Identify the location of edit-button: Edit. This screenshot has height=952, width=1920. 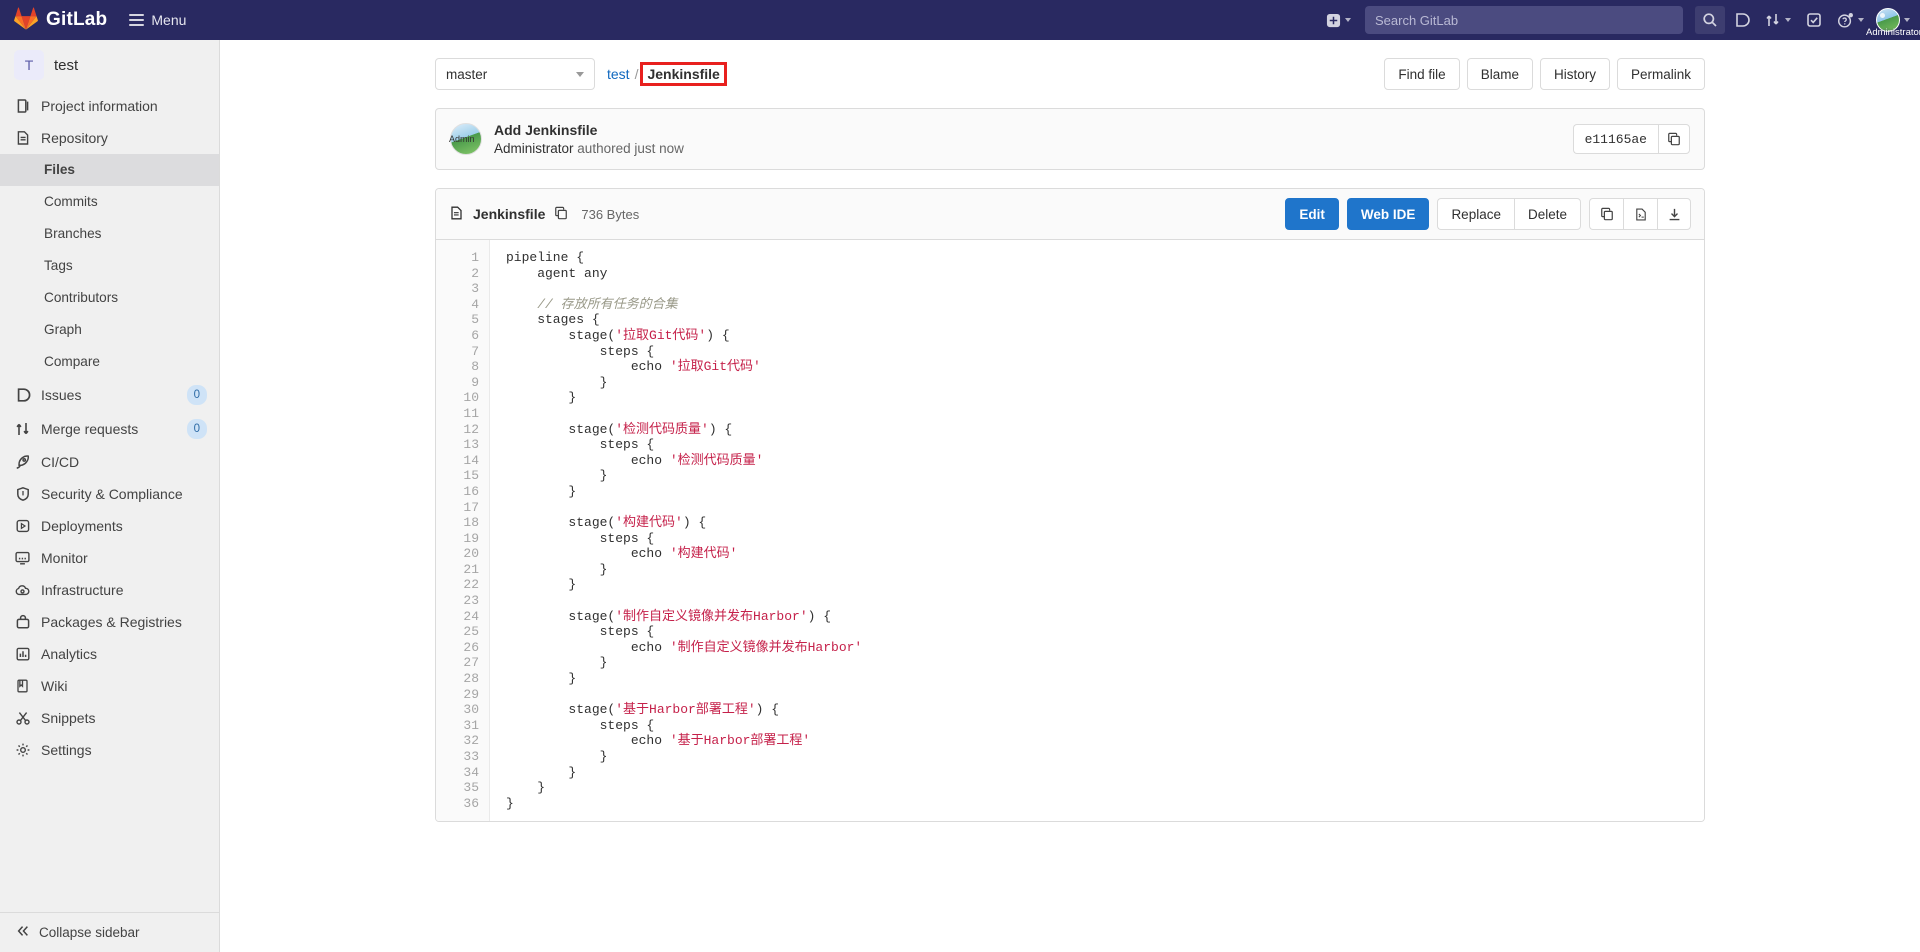
(1312, 214).